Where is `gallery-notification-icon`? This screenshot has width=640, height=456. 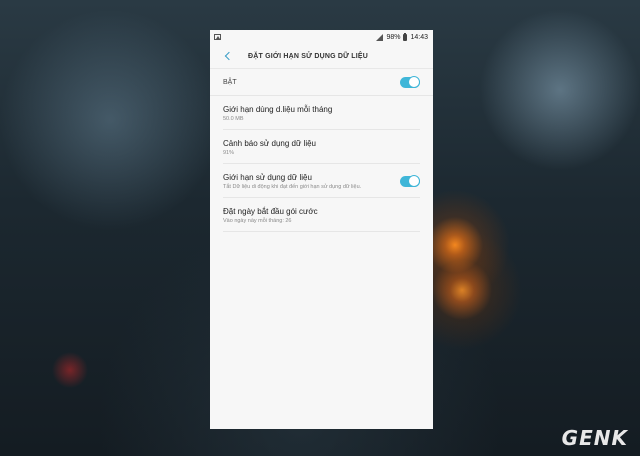 gallery-notification-icon is located at coordinates (217, 37).